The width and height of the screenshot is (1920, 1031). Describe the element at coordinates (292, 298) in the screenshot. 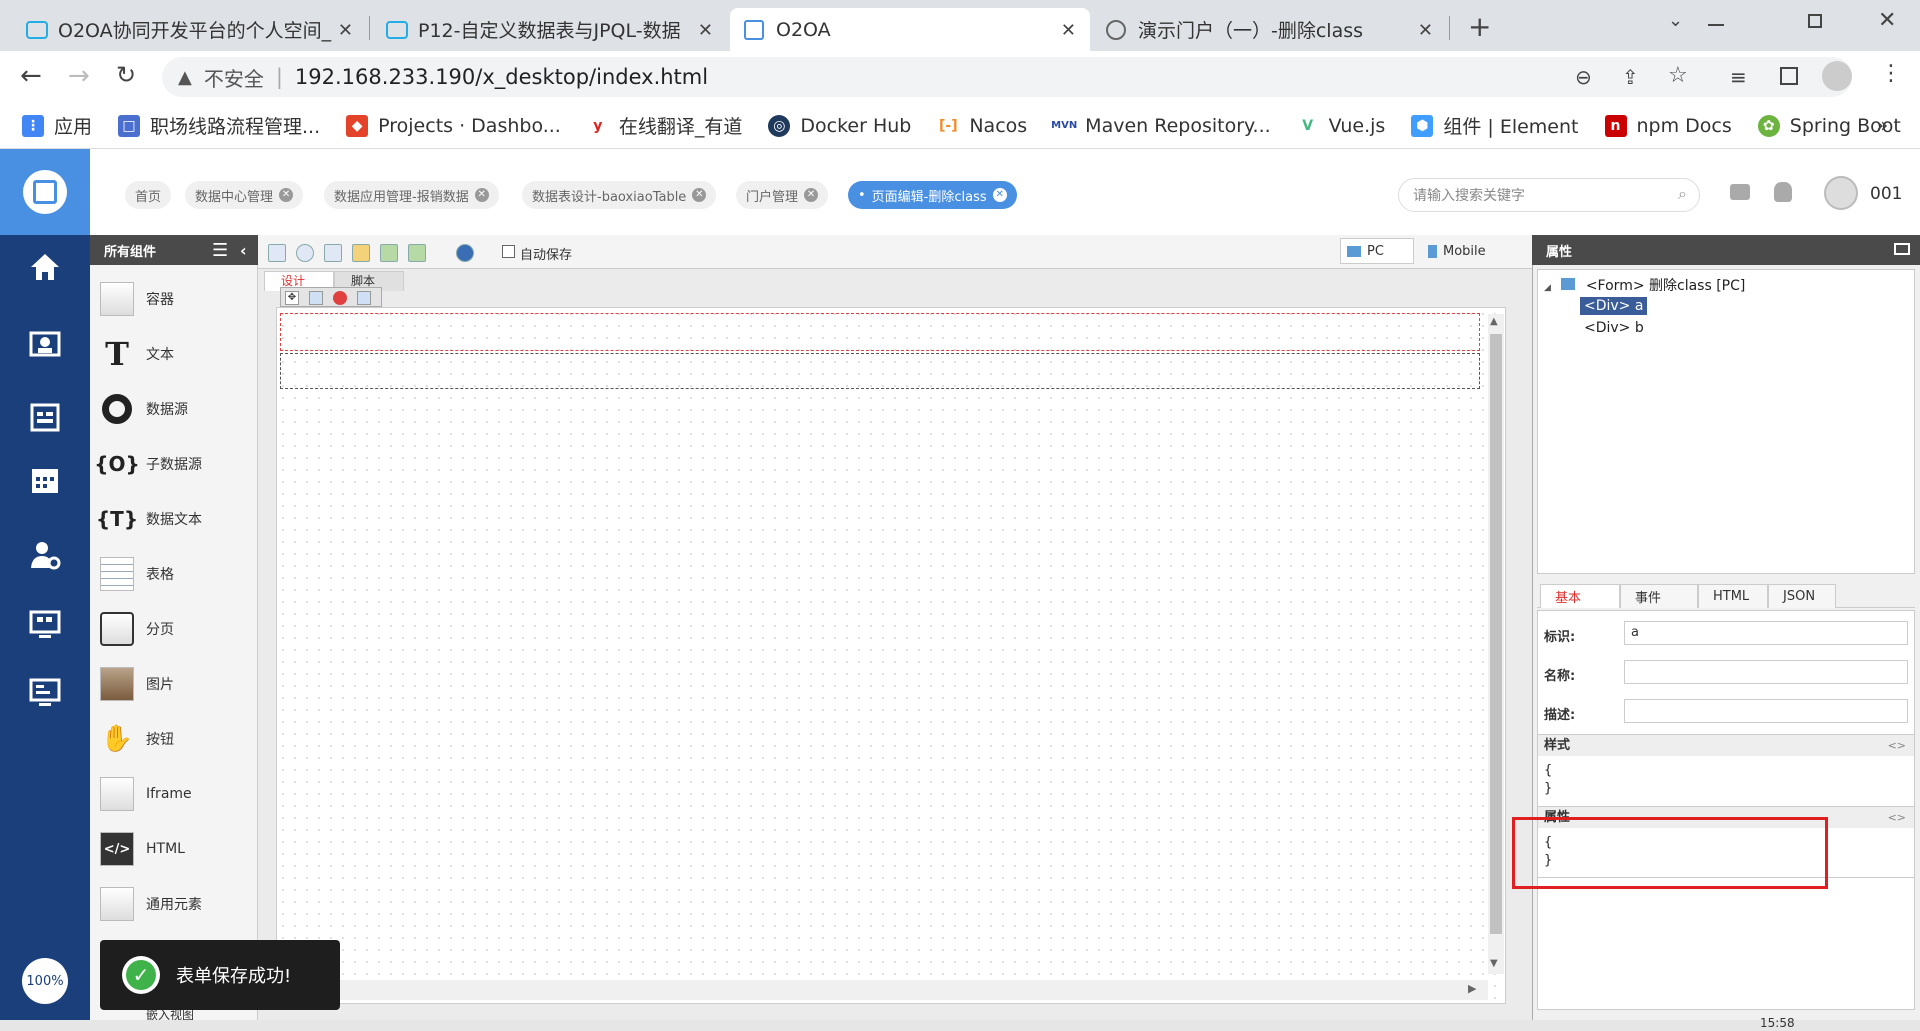

I see `move-icon: ✥` at that location.